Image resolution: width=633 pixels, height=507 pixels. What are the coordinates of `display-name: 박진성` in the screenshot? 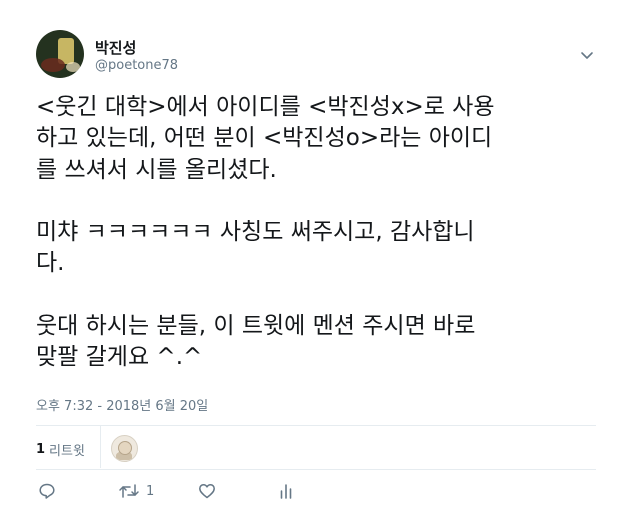 It's located at (115, 47).